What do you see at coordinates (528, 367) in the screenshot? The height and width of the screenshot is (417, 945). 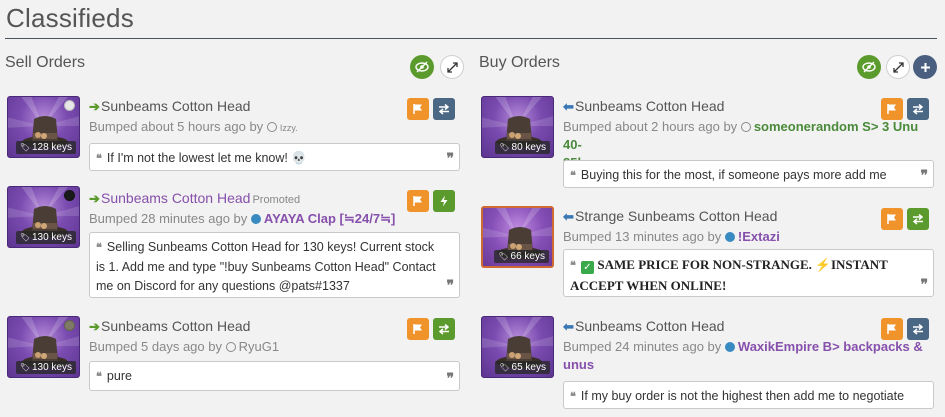 I see `price-label: 65 keys` at bounding box center [528, 367].